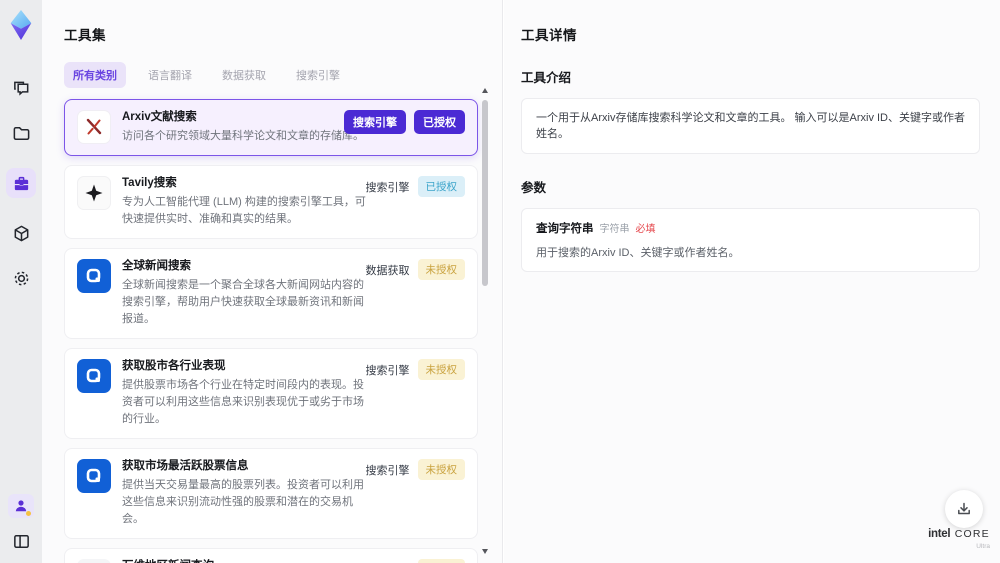 The image size is (1000, 563). What do you see at coordinates (485, 321) in the screenshot?
I see `list-scrollbar` at bounding box center [485, 321].